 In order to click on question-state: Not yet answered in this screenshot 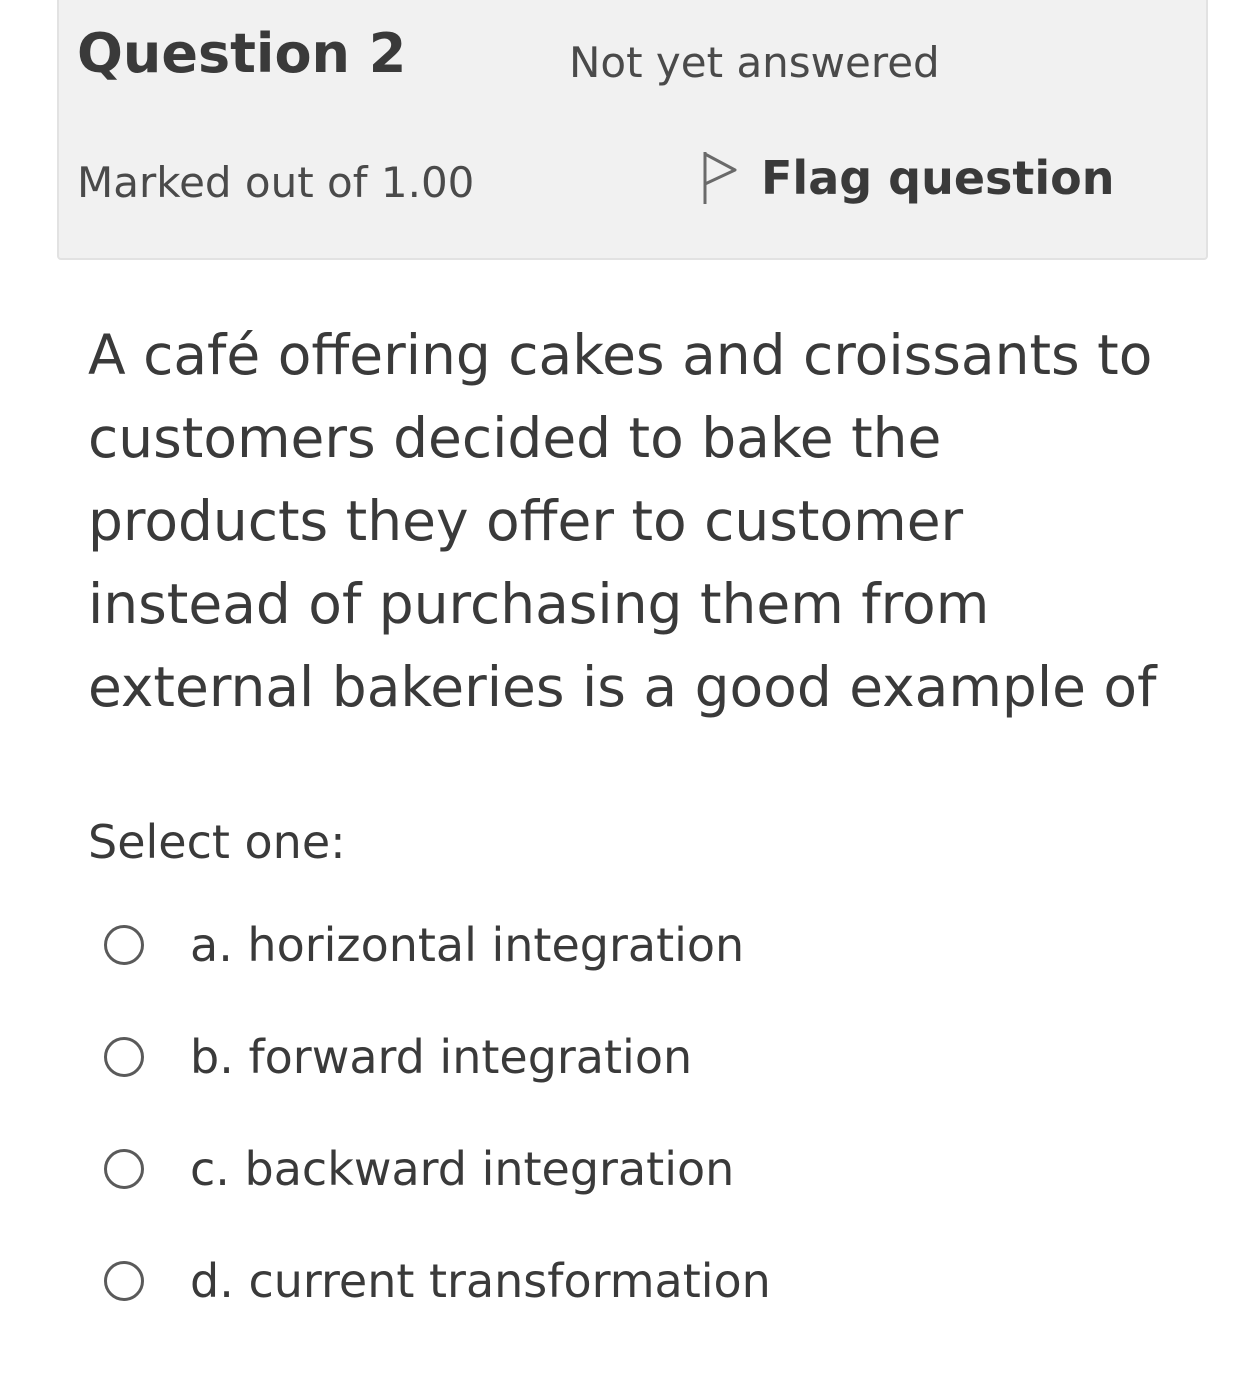, I will do `click(754, 62)`.